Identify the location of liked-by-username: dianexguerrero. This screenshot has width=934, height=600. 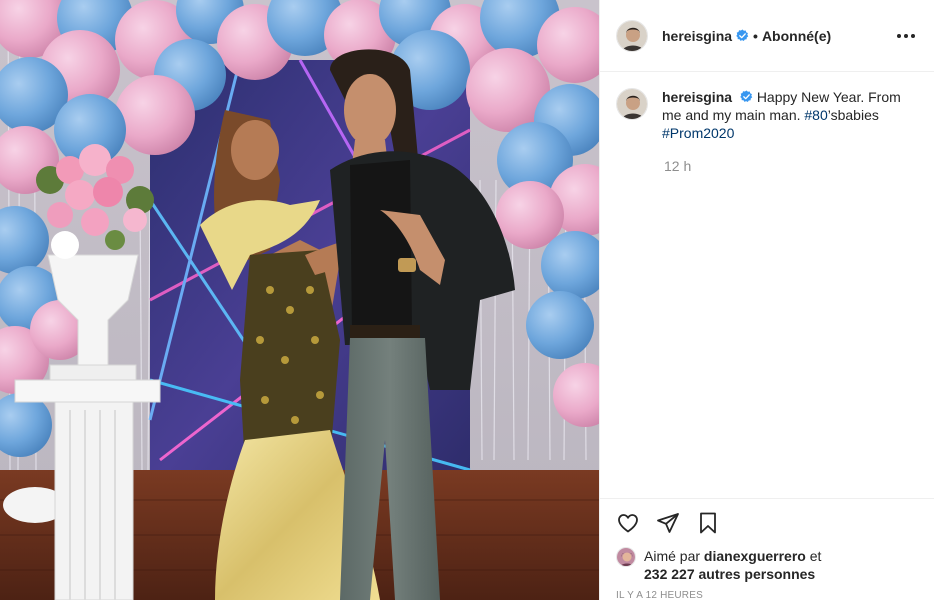
(755, 556).